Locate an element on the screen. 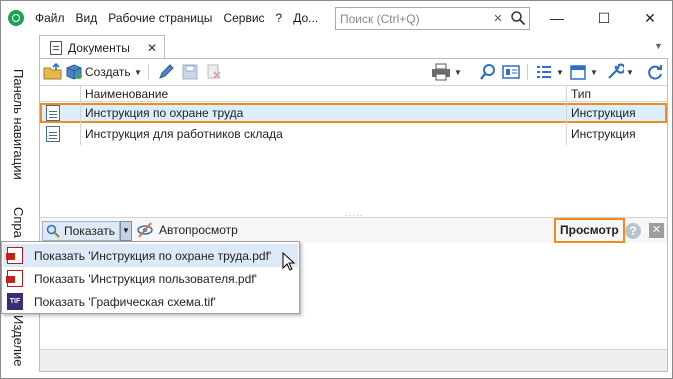 The width and height of the screenshot is (673, 379). status-bar is located at coordinates (353, 360).